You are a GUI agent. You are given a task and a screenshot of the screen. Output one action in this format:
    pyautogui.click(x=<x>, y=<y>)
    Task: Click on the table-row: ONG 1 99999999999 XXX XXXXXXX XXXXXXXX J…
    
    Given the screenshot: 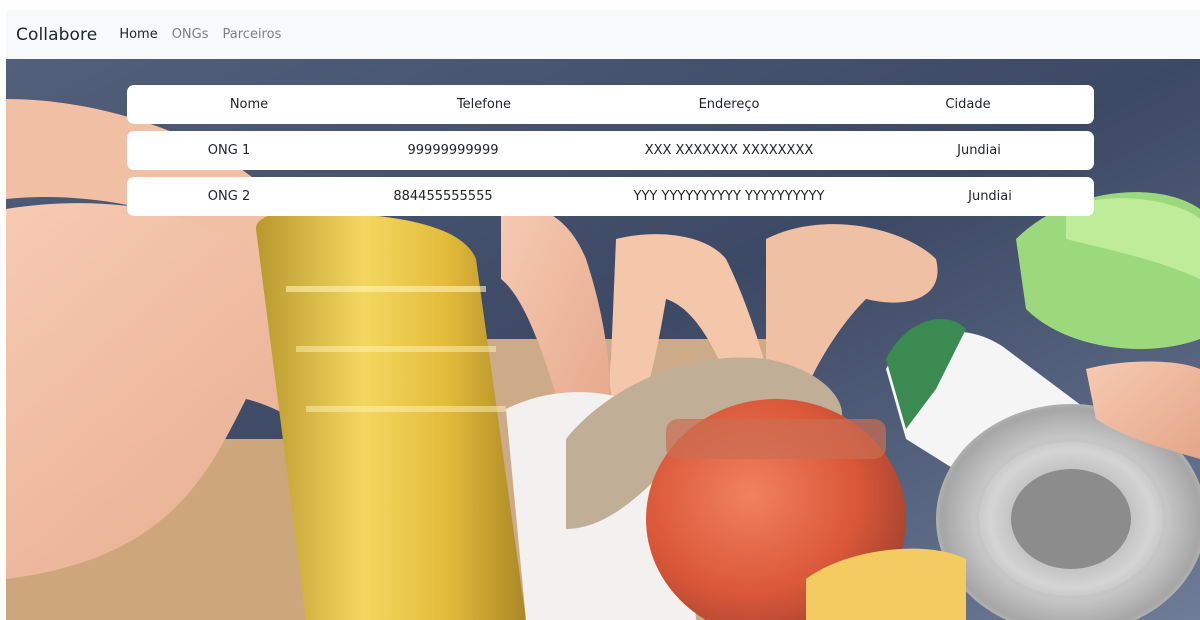 What is the action you would take?
    pyautogui.click(x=610, y=150)
    